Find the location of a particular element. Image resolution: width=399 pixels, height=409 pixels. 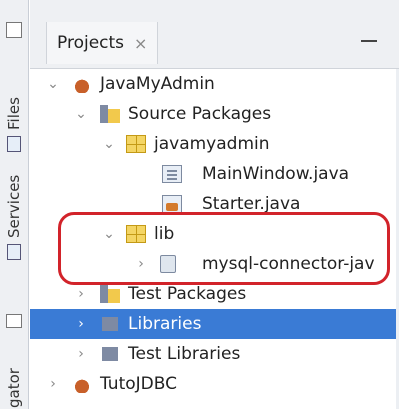

navigator-tab: gator is located at coordinates (14, 372).